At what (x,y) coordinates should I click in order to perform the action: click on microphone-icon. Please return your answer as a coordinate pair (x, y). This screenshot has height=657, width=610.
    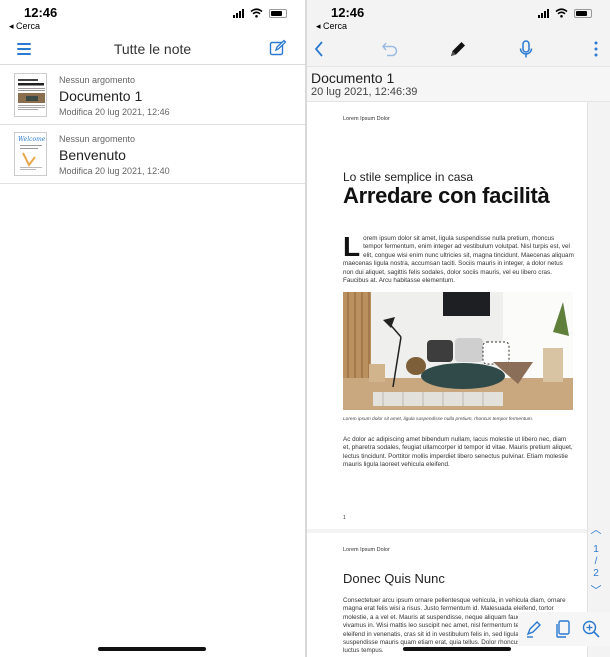
    Looking at the image, I should click on (526, 49).